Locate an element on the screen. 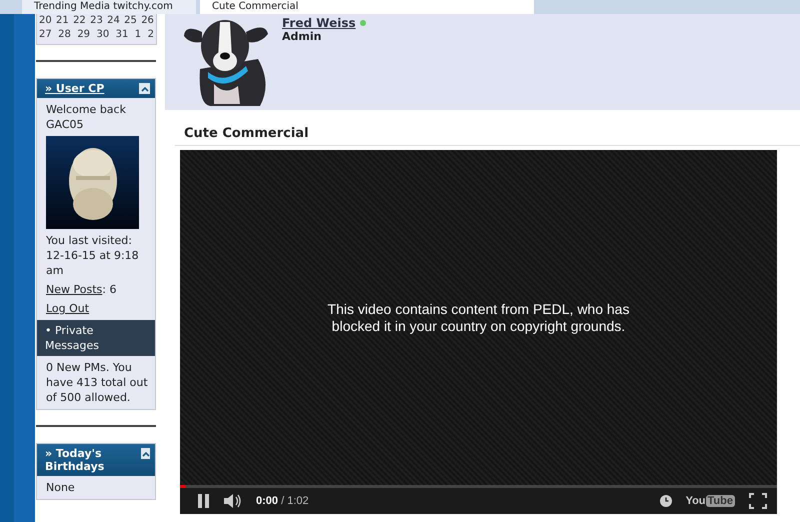 This screenshot has width=800, height=522. calendar-day: 22 is located at coordinates (79, 21).